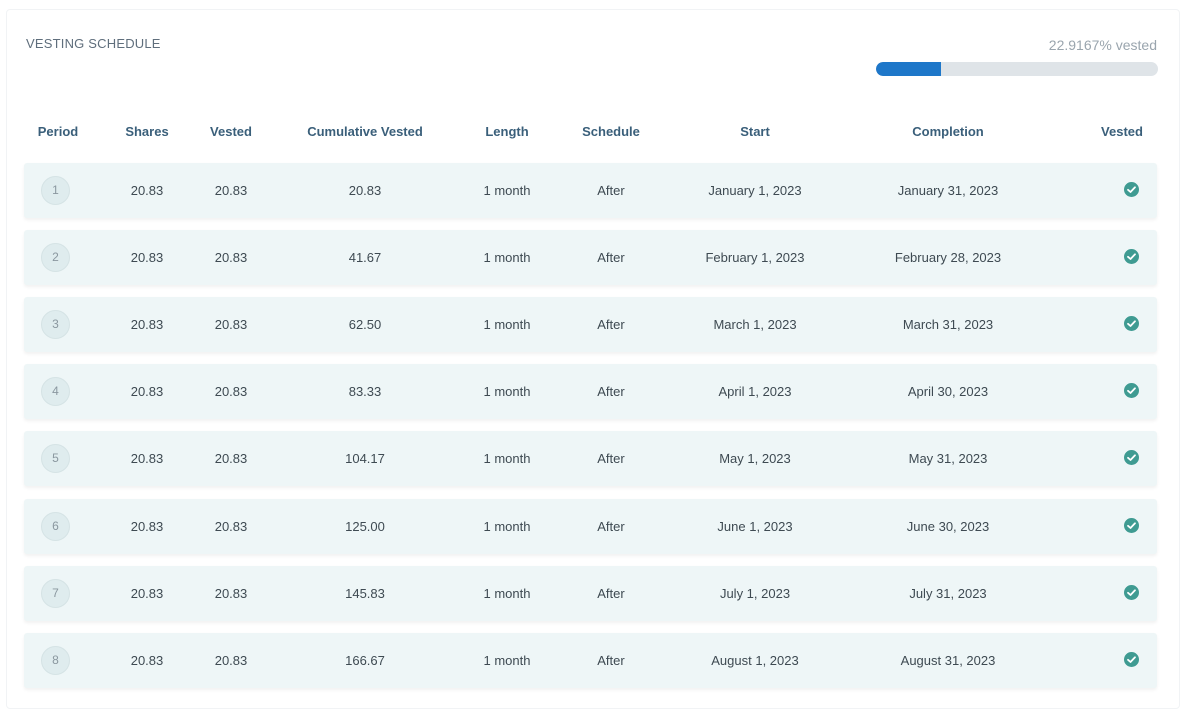 The width and height of the screenshot is (1188, 709). What do you see at coordinates (58, 133) in the screenshot?
I see `col-header-period: Period` at bounding box center [58, 133].